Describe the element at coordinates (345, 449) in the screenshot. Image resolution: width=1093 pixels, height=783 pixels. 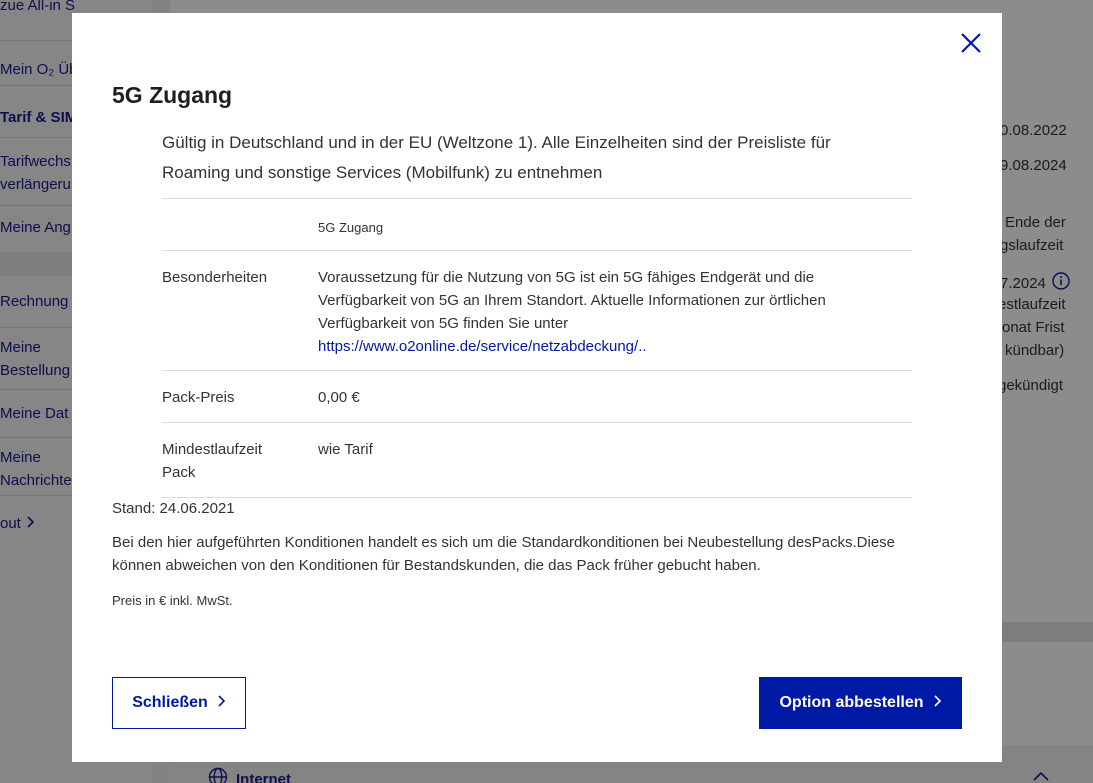
I see `table-value: wie Tarif` at that location.